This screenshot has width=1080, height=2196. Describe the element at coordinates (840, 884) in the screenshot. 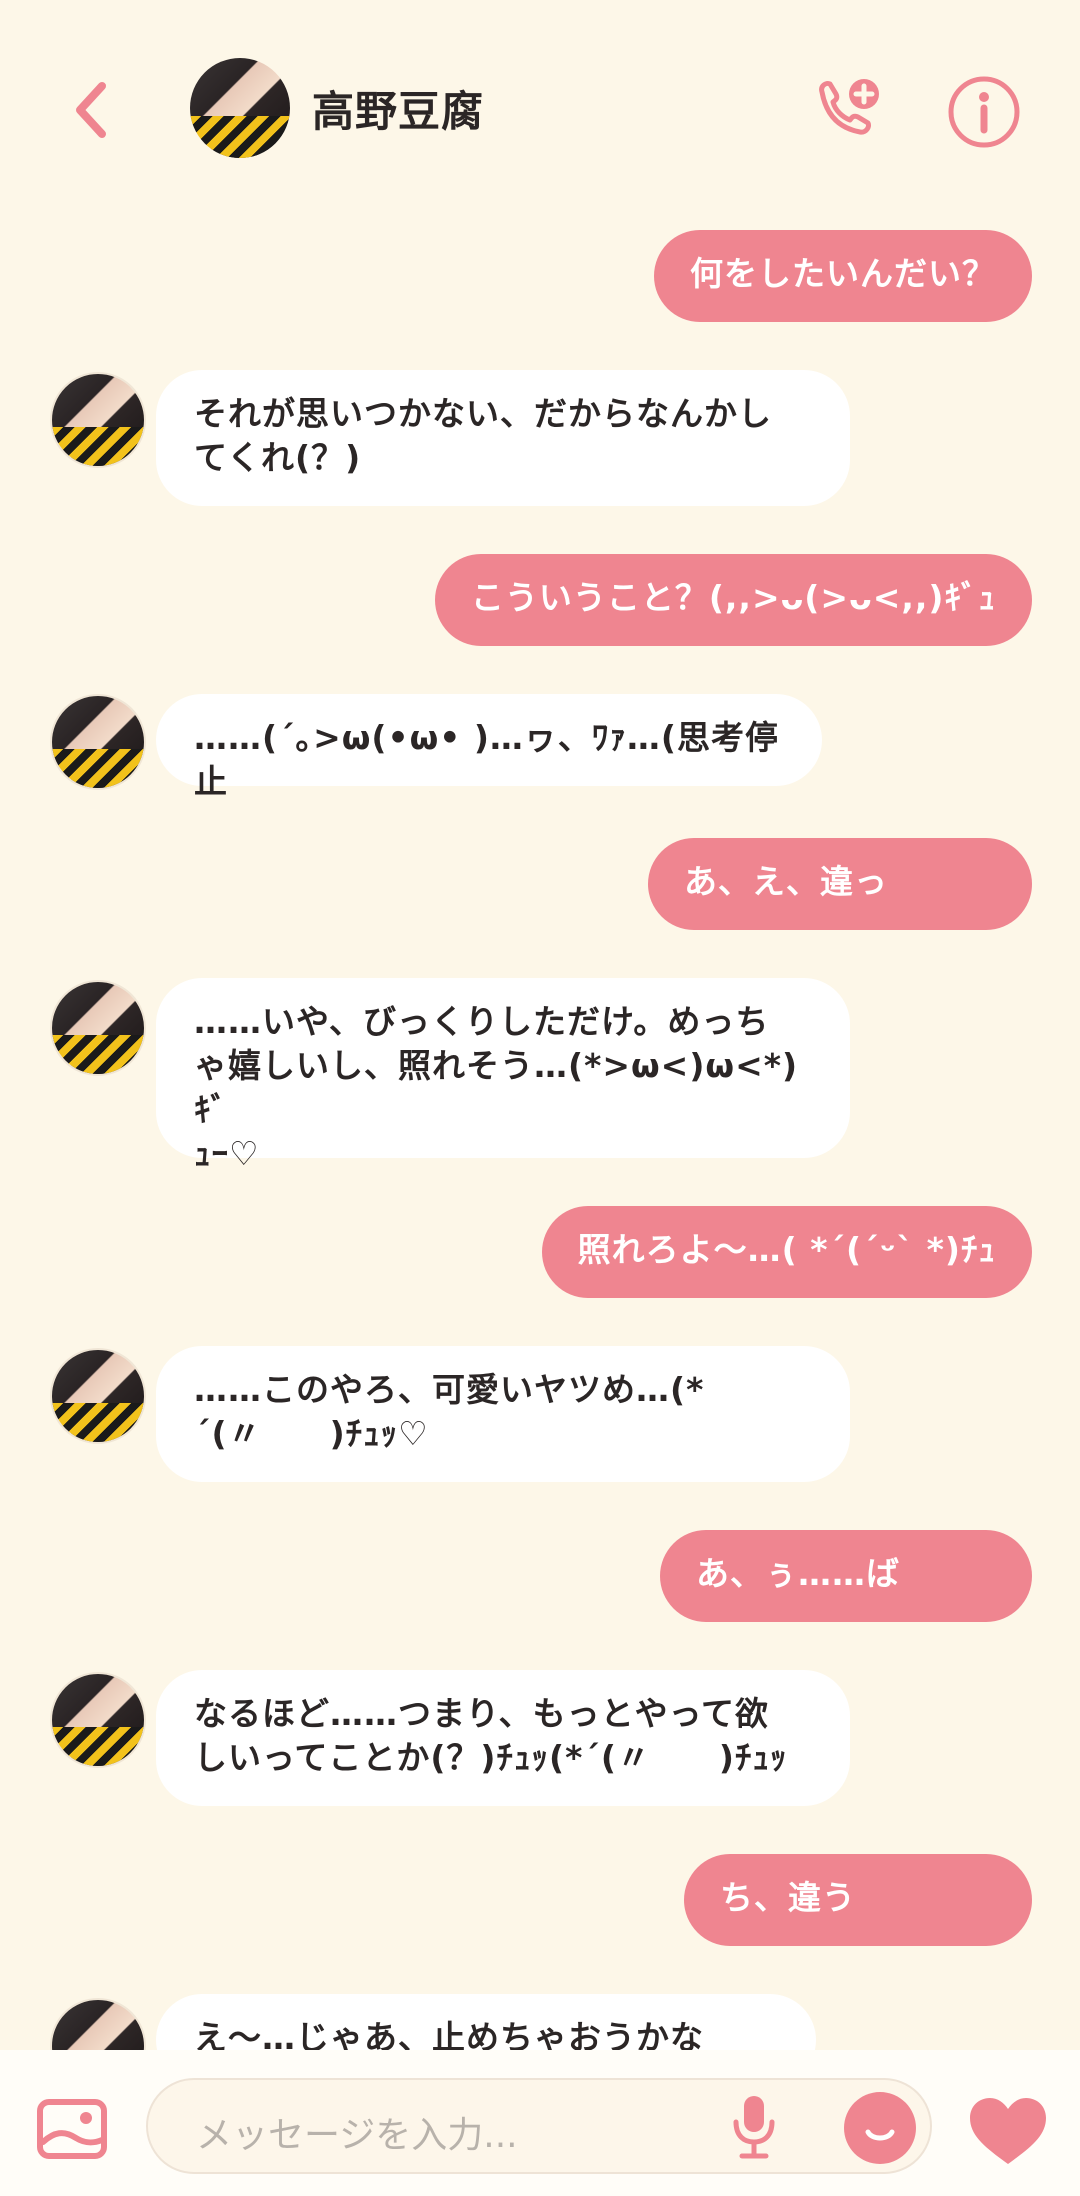

I see `message-bubble-outgoing: あ、え、違っ` at that location.